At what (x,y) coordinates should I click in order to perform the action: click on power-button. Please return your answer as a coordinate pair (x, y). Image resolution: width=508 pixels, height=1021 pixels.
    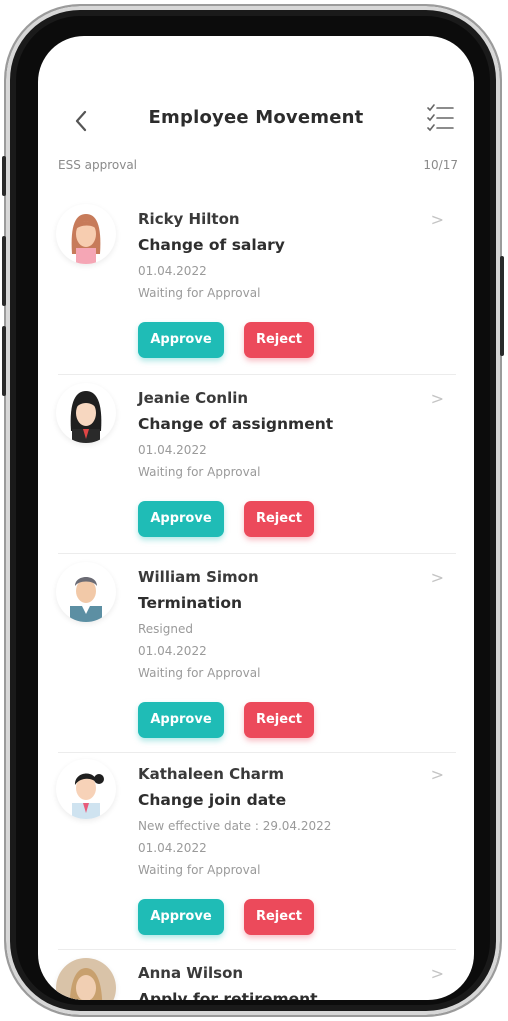
    Looking at the image, I should click on (502, 306).